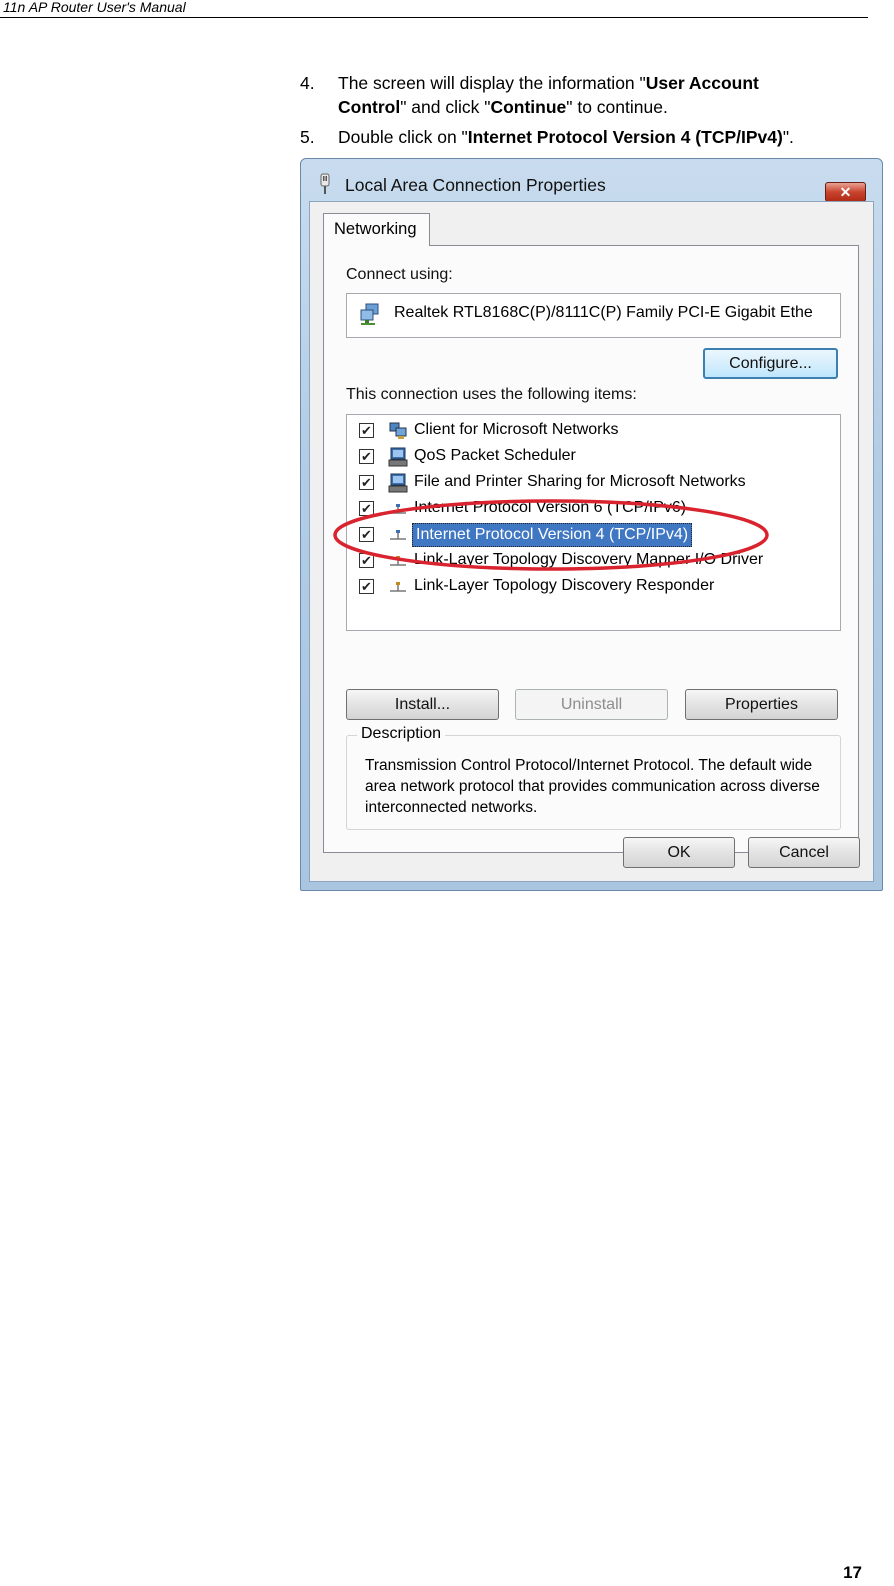 This screenshot has height=1586, width=894. What do you see at coordinates (376, 229) in the screenshot?
I see `tab-networking: Networking` at bounding box center [376, 229].